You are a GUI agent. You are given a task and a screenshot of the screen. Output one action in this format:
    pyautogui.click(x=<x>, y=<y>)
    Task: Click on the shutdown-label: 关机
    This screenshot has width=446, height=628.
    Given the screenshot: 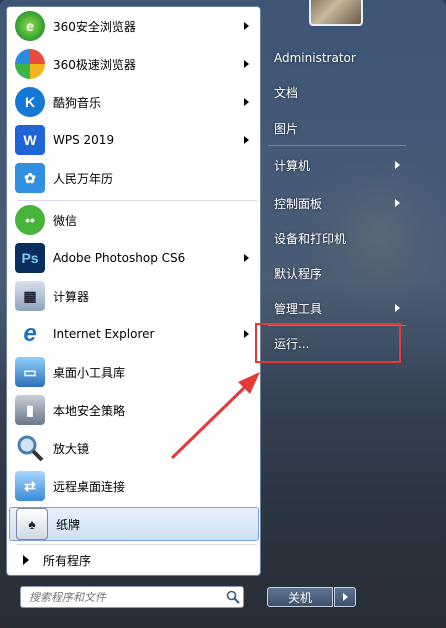 What is the action you would take?
    pyautogui.click(x=299, y=597)
    